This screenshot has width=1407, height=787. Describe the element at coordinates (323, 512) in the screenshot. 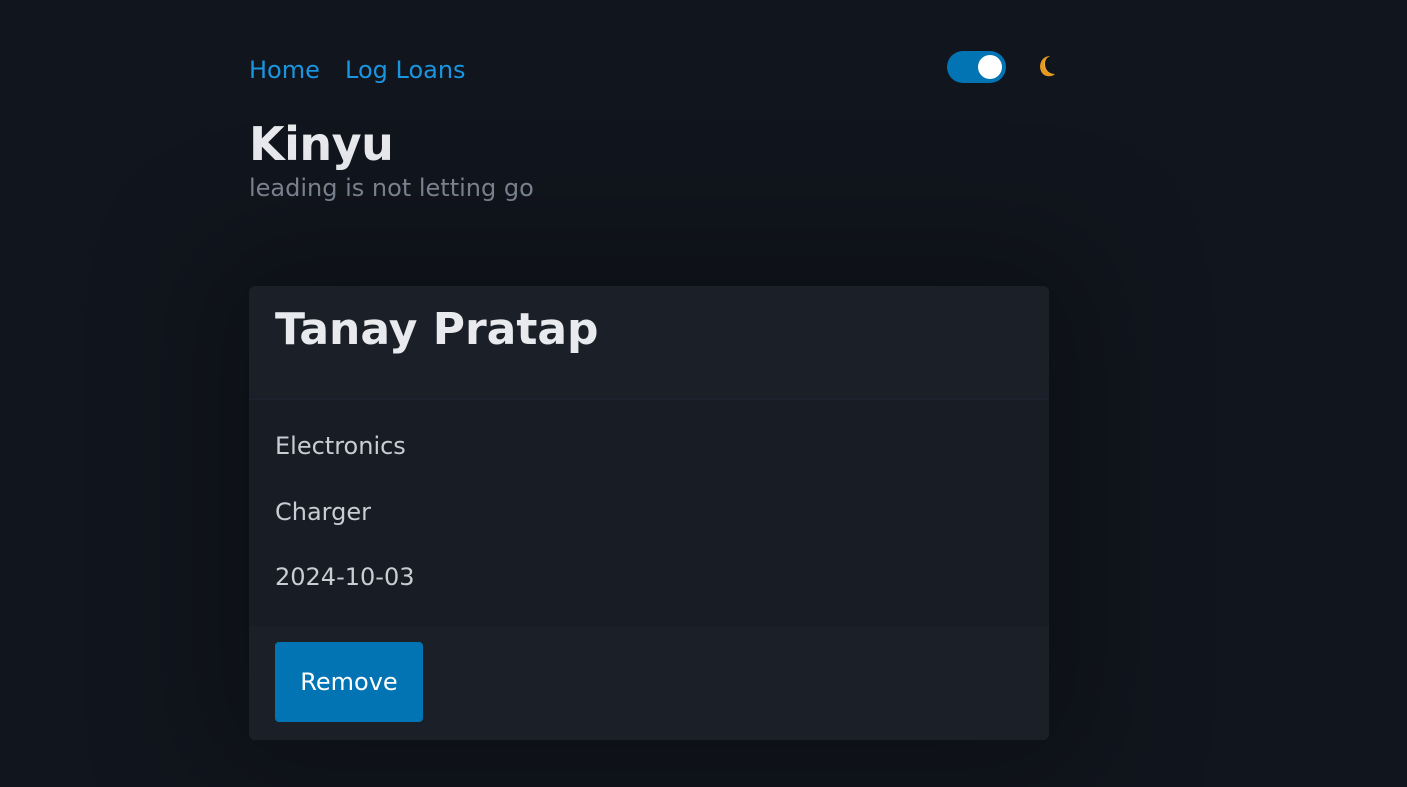

I see `loan-item: Charger` at that location.